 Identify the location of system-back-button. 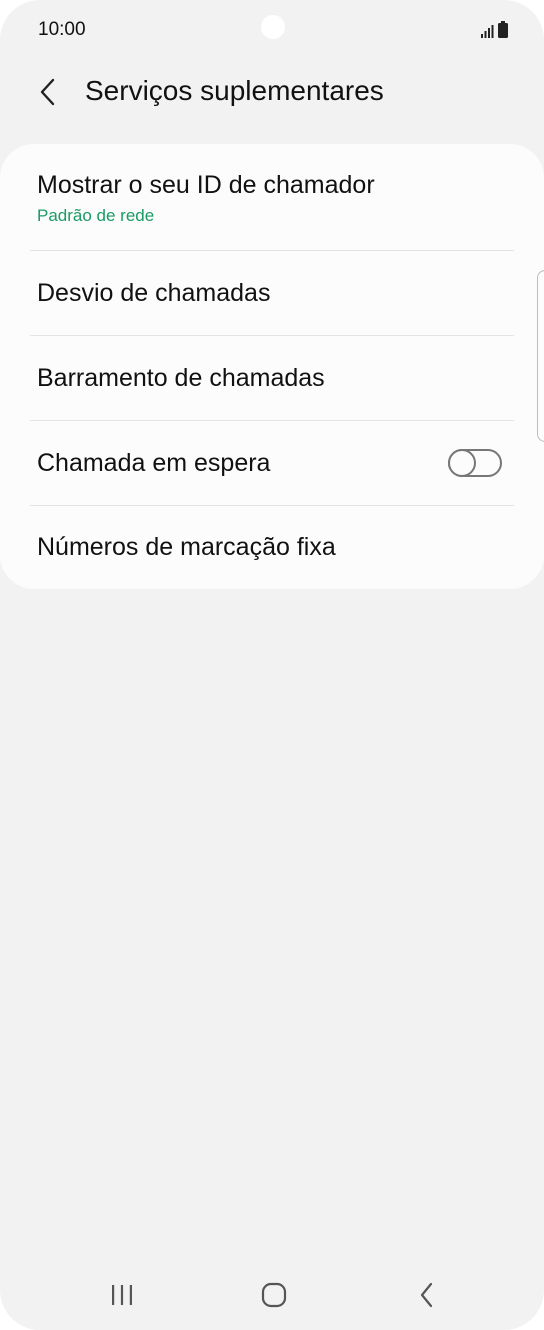
(427, 1295).